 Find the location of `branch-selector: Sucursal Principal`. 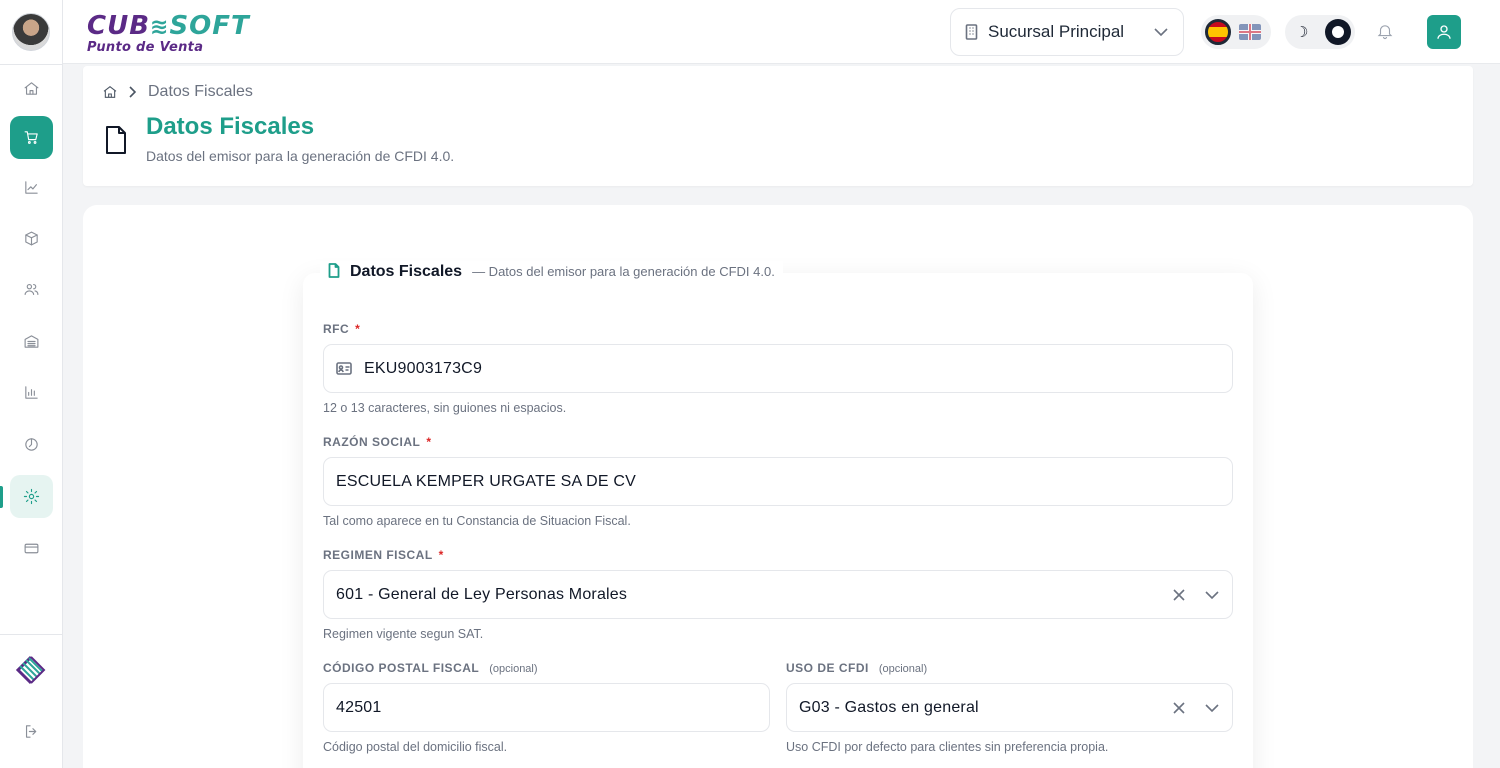

branch-selector: Sucursal Principal is located at coordinates (1067, 32).